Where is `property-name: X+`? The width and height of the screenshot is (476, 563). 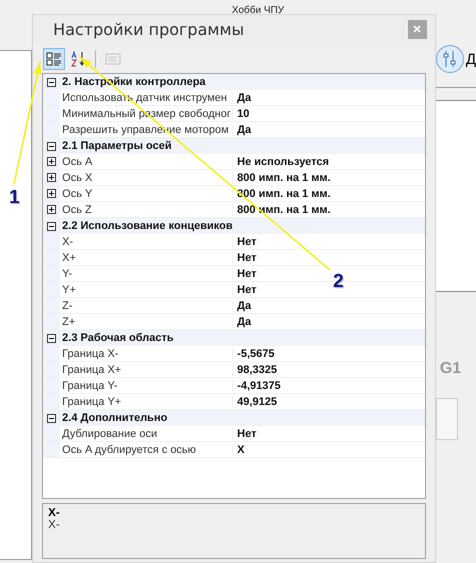 property-name: X+ is located at coordinates (147, 258).